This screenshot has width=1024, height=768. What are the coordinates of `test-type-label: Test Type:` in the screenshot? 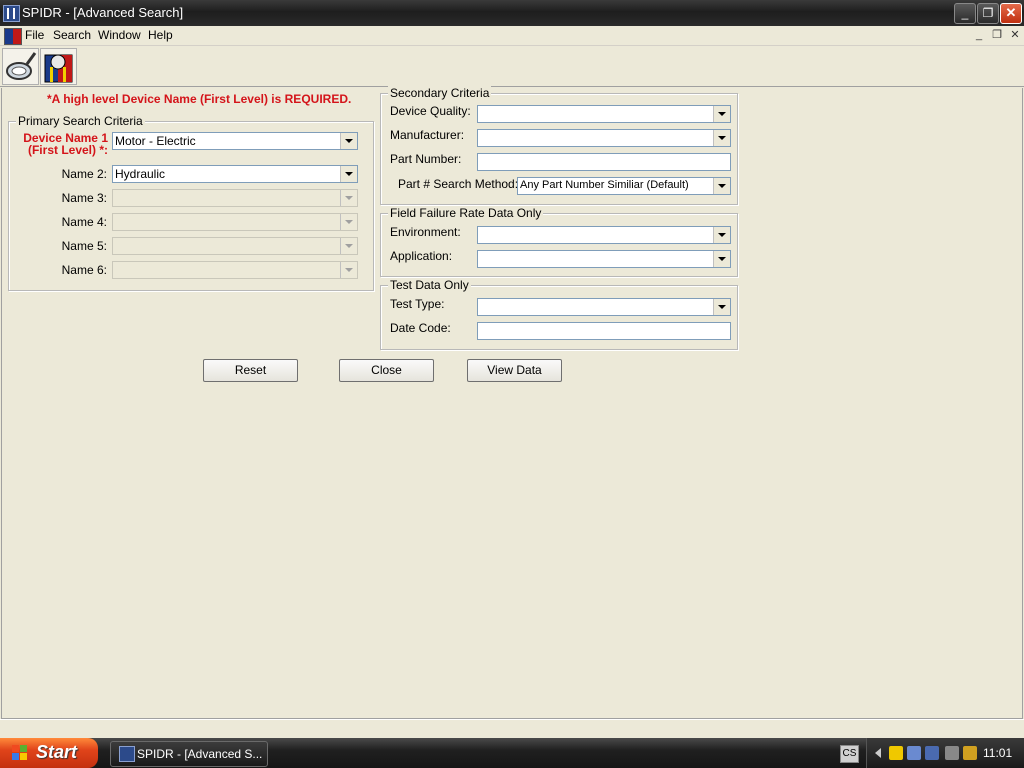 It's located at (417, 304).